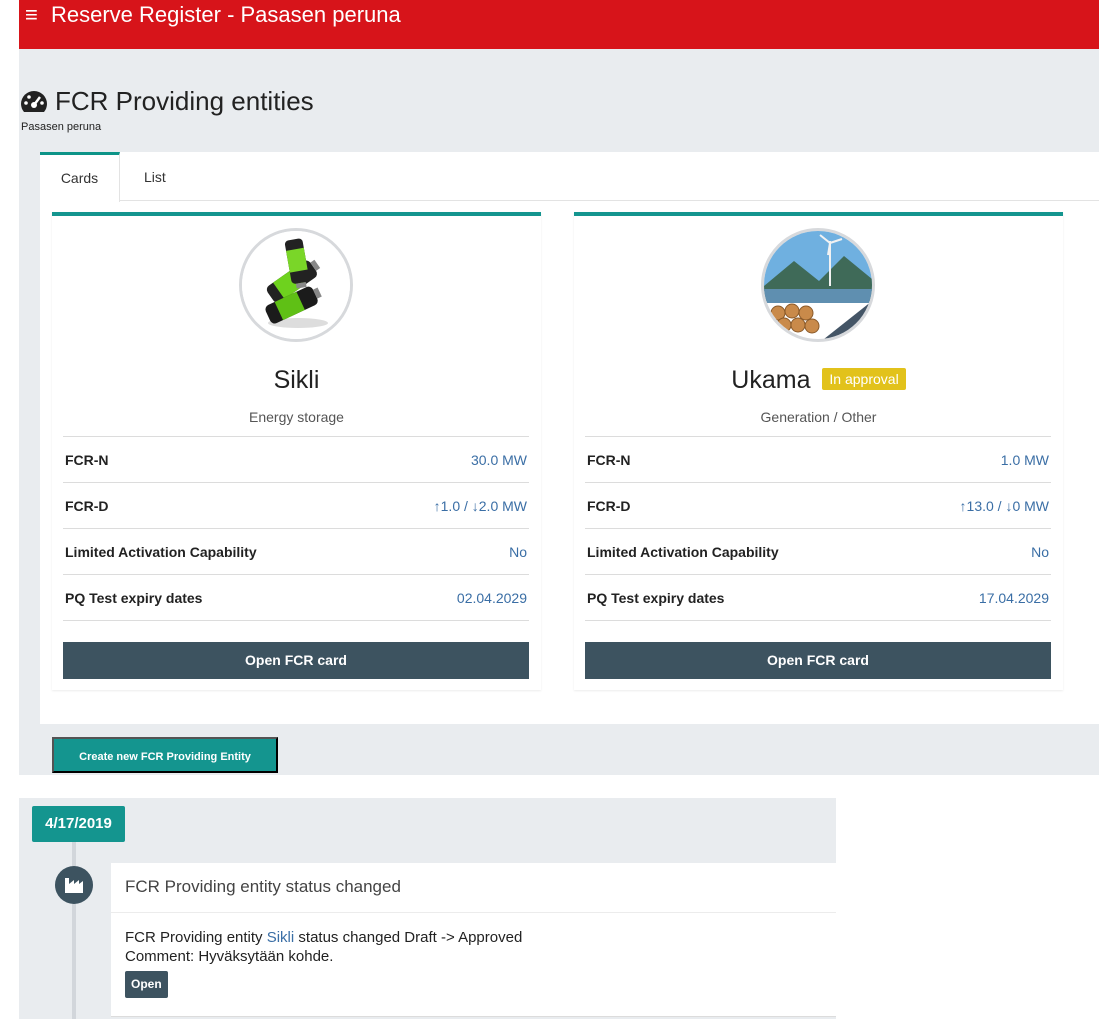  What do you see at coordinates (146, 984) in the screenshot?
I see `timeline-open-button: Open` at bounding box center [146, 984].